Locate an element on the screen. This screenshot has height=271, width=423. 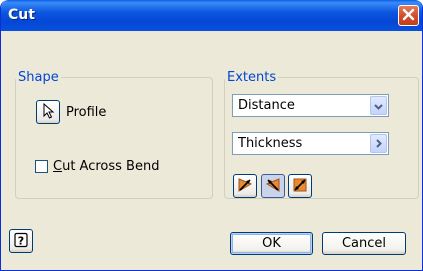
cut-across-bend-option: Cut Across Bend is located at coordinates (97, 166).